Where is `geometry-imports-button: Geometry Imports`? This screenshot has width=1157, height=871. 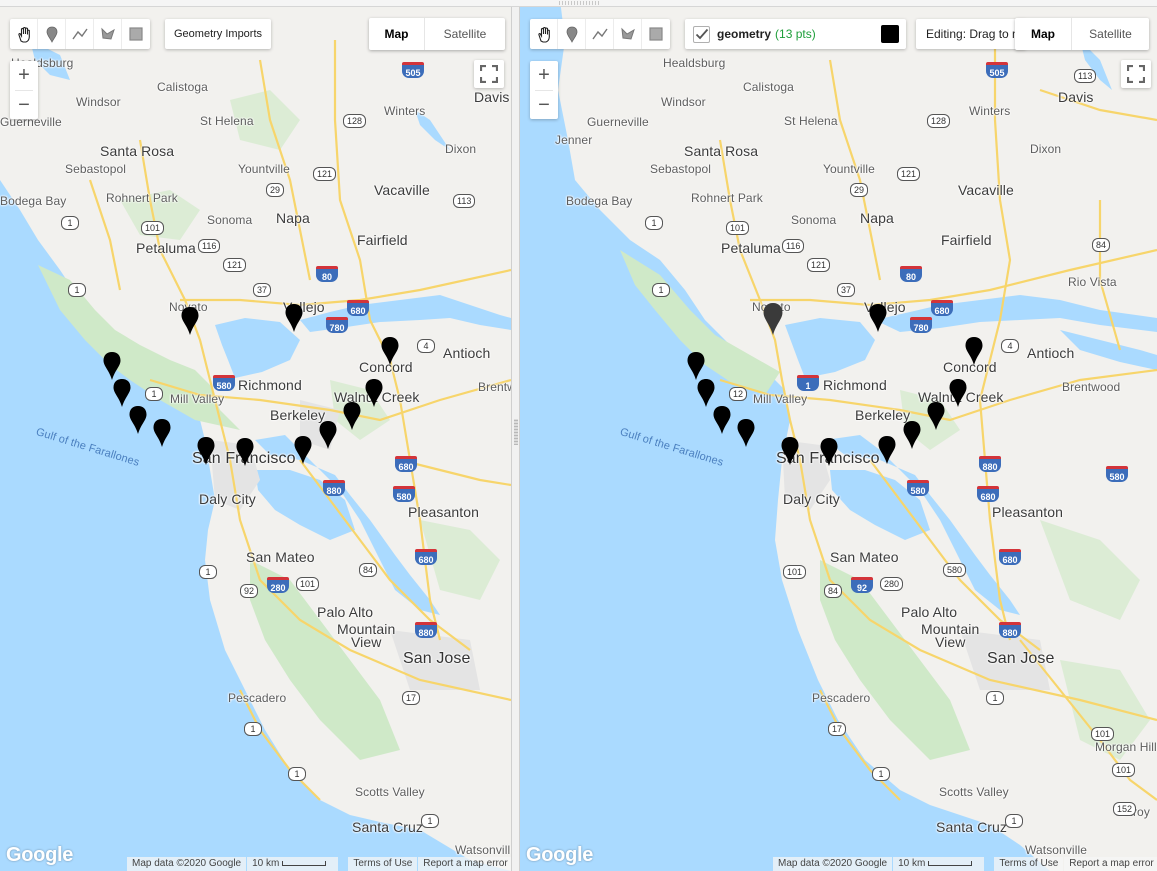
geometry-imports-button: Geometry Imports is located at coordinates (218, 34).